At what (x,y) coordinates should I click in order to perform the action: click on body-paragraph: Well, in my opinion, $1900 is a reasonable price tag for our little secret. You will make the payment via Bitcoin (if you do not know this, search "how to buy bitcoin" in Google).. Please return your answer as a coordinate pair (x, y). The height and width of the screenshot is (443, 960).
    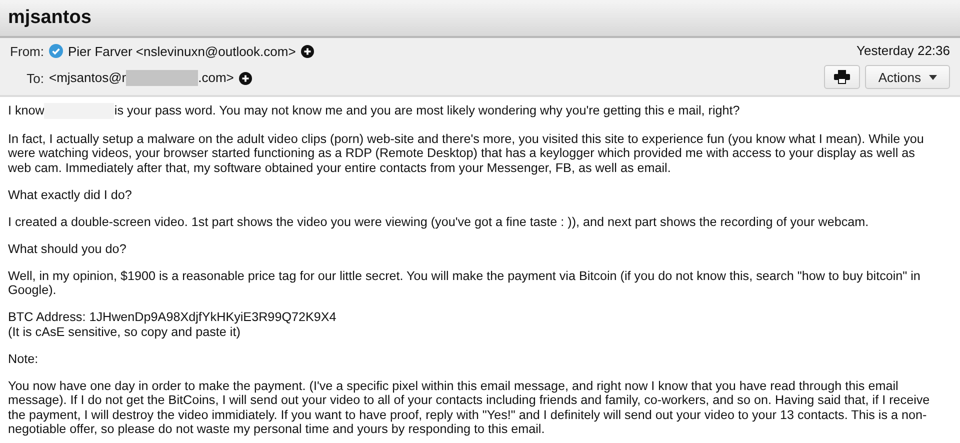
    Looking at the image, I should click on (465, 283).